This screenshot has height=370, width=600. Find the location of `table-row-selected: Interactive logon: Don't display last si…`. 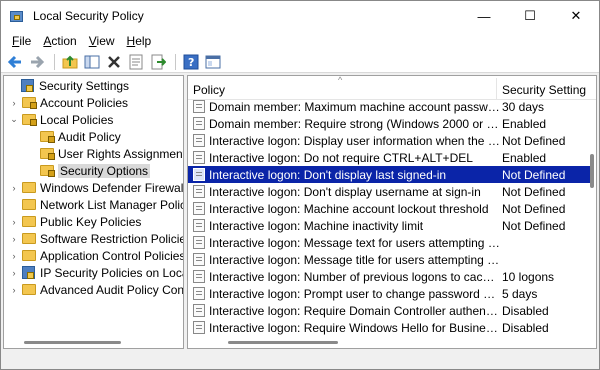

table-row-selected: Interactive logon: Don't display last si… is located at coordinates (389, 174).